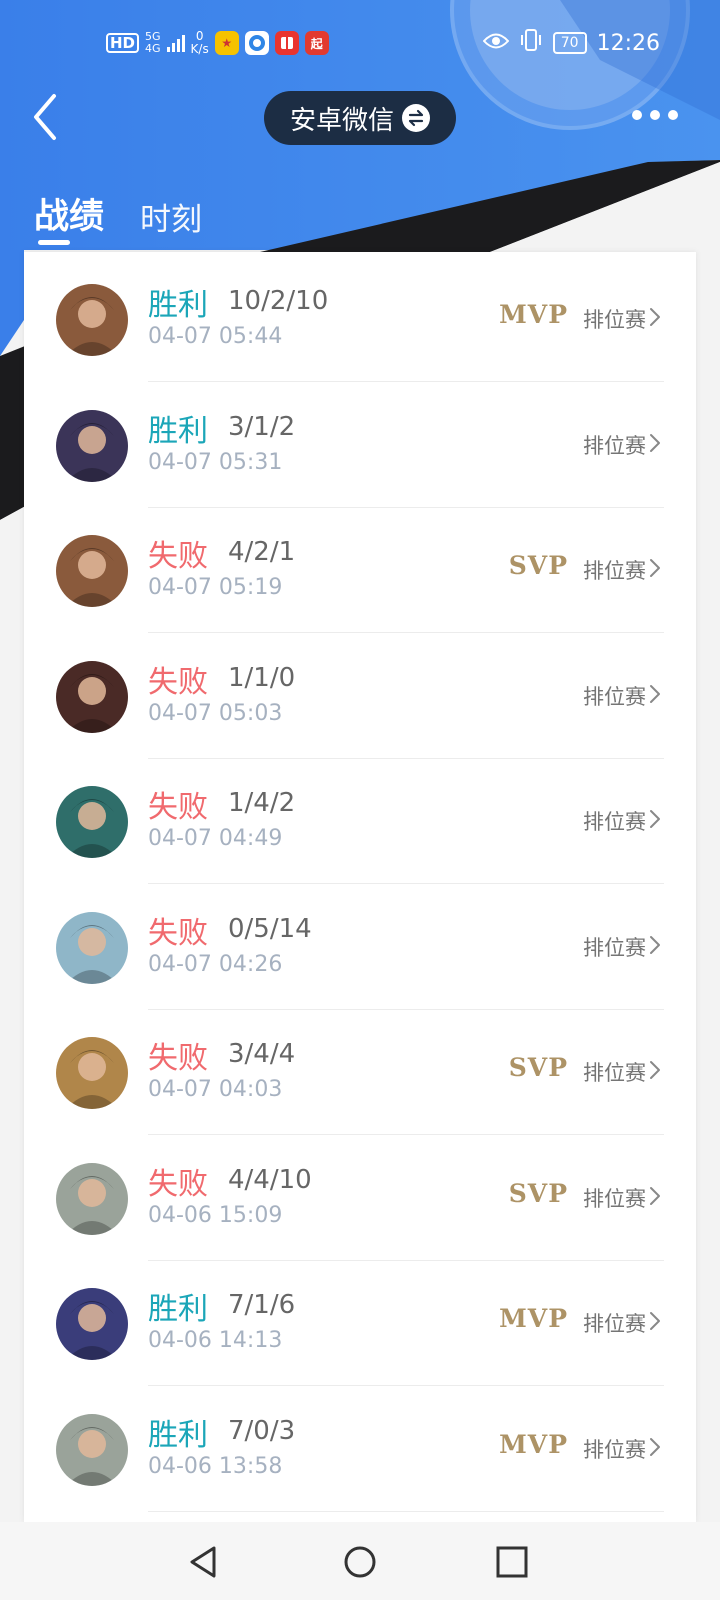  What do you see at coordinates (153, 42) in the screenshot?
I see `network-type: 5G 4G` at bounding box center [153, 42].